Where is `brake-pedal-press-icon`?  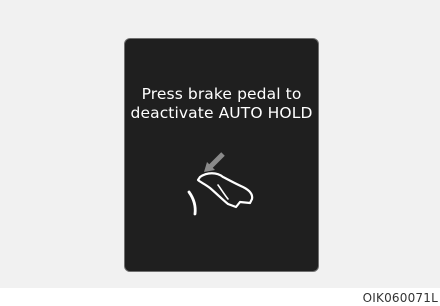 brake-pedal-press-icon is located at coordinates (220, 184).